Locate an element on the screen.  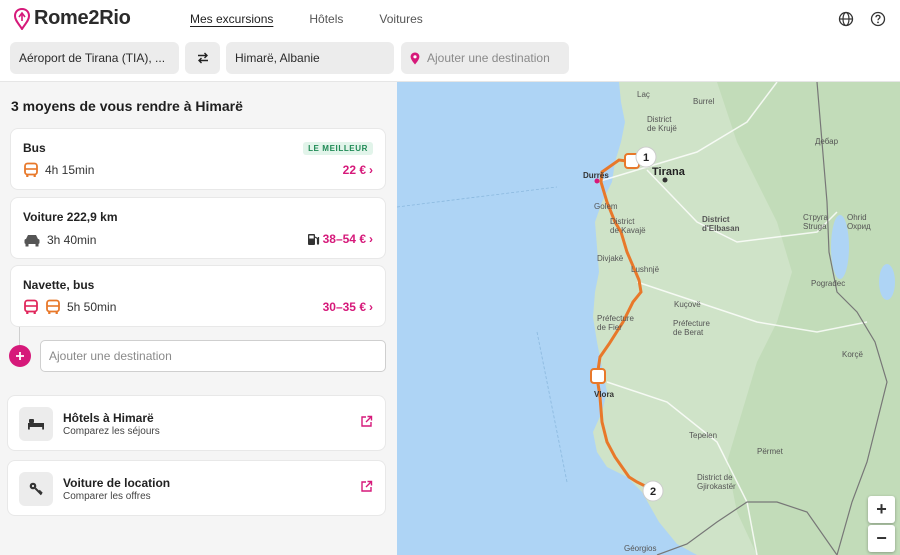
main-nav: Mes excursions Hôtels Voitures is located at coordinates (324, 19).